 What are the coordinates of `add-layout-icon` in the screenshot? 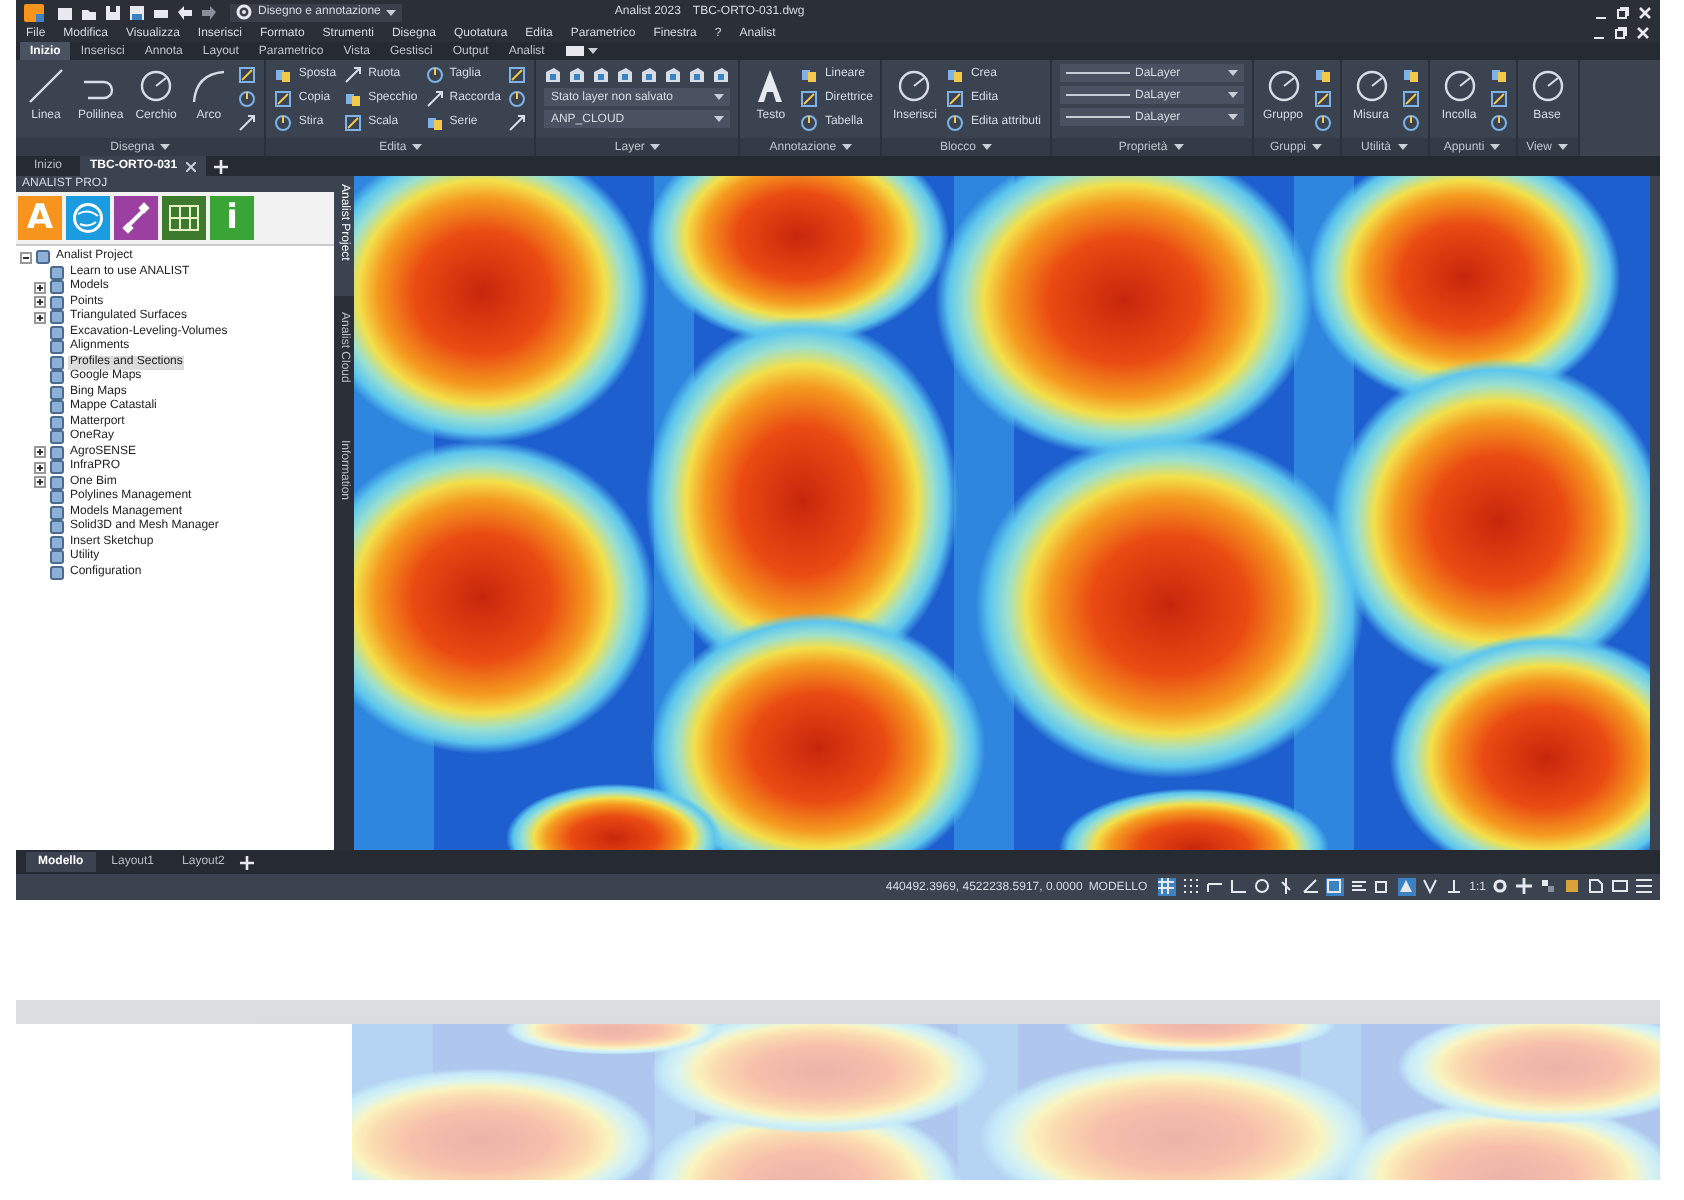 It's located at (247, 862).